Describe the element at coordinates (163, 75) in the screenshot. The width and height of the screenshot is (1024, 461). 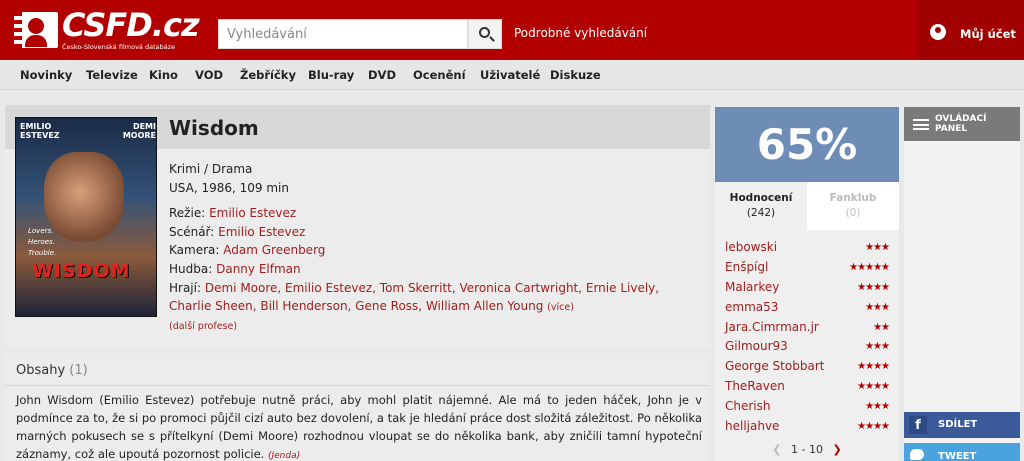
I see `nav-item-kino: Kino` at that location.